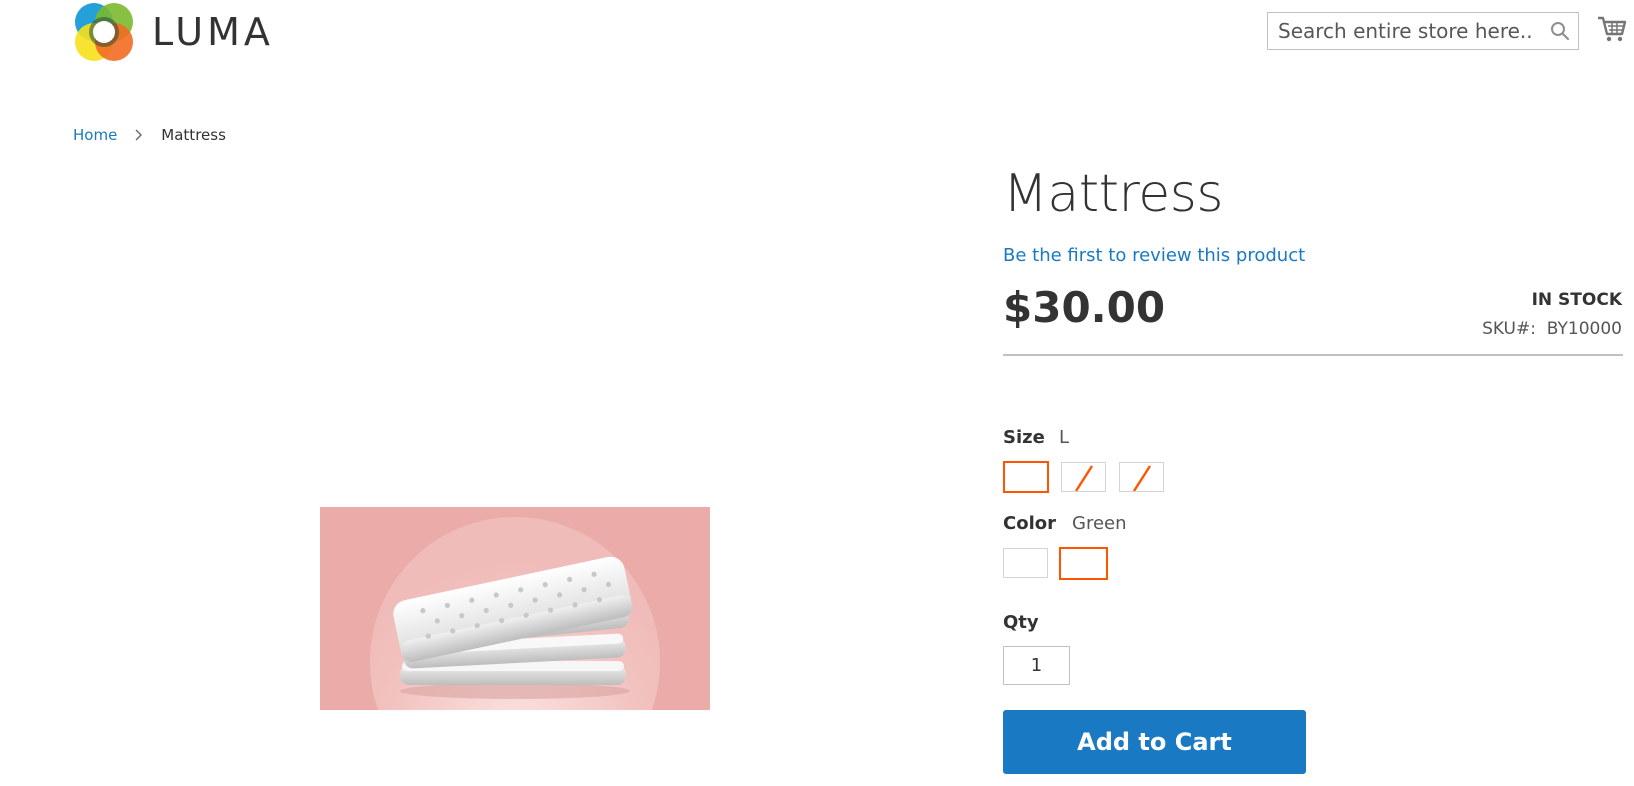  Describe the element at coordinates (1313, 355) in the screenshot. I see `price-divider` at that location.